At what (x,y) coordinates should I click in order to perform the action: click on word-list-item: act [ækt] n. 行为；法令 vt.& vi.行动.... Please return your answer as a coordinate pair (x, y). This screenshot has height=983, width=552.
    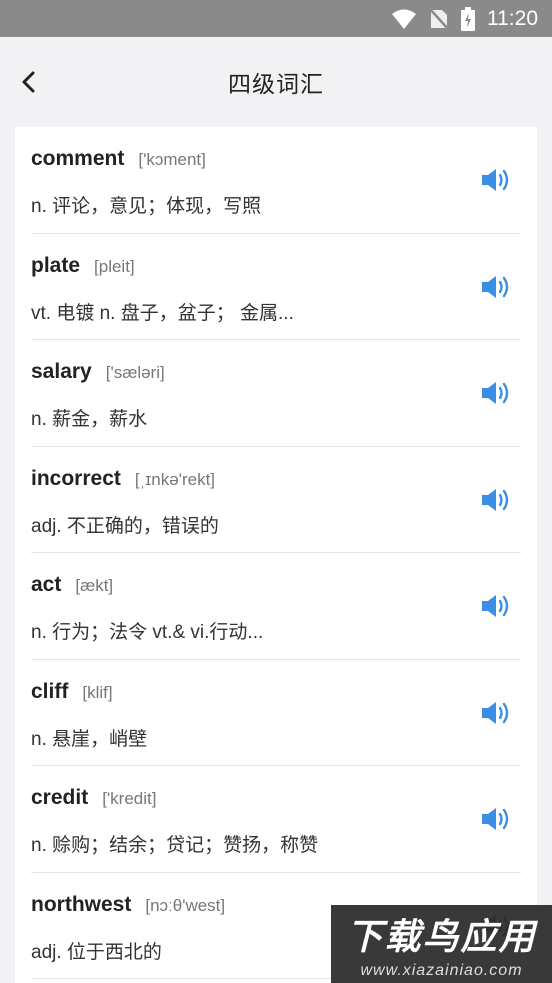
    Looking at the image, I should click on (276, 606).